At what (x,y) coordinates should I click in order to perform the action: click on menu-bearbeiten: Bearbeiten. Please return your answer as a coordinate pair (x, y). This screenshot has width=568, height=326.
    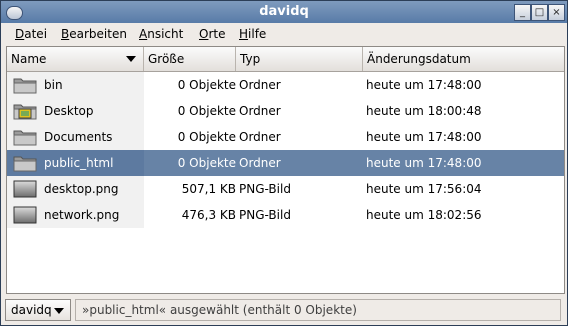
    Looking at the image, I should click on (94, 34).